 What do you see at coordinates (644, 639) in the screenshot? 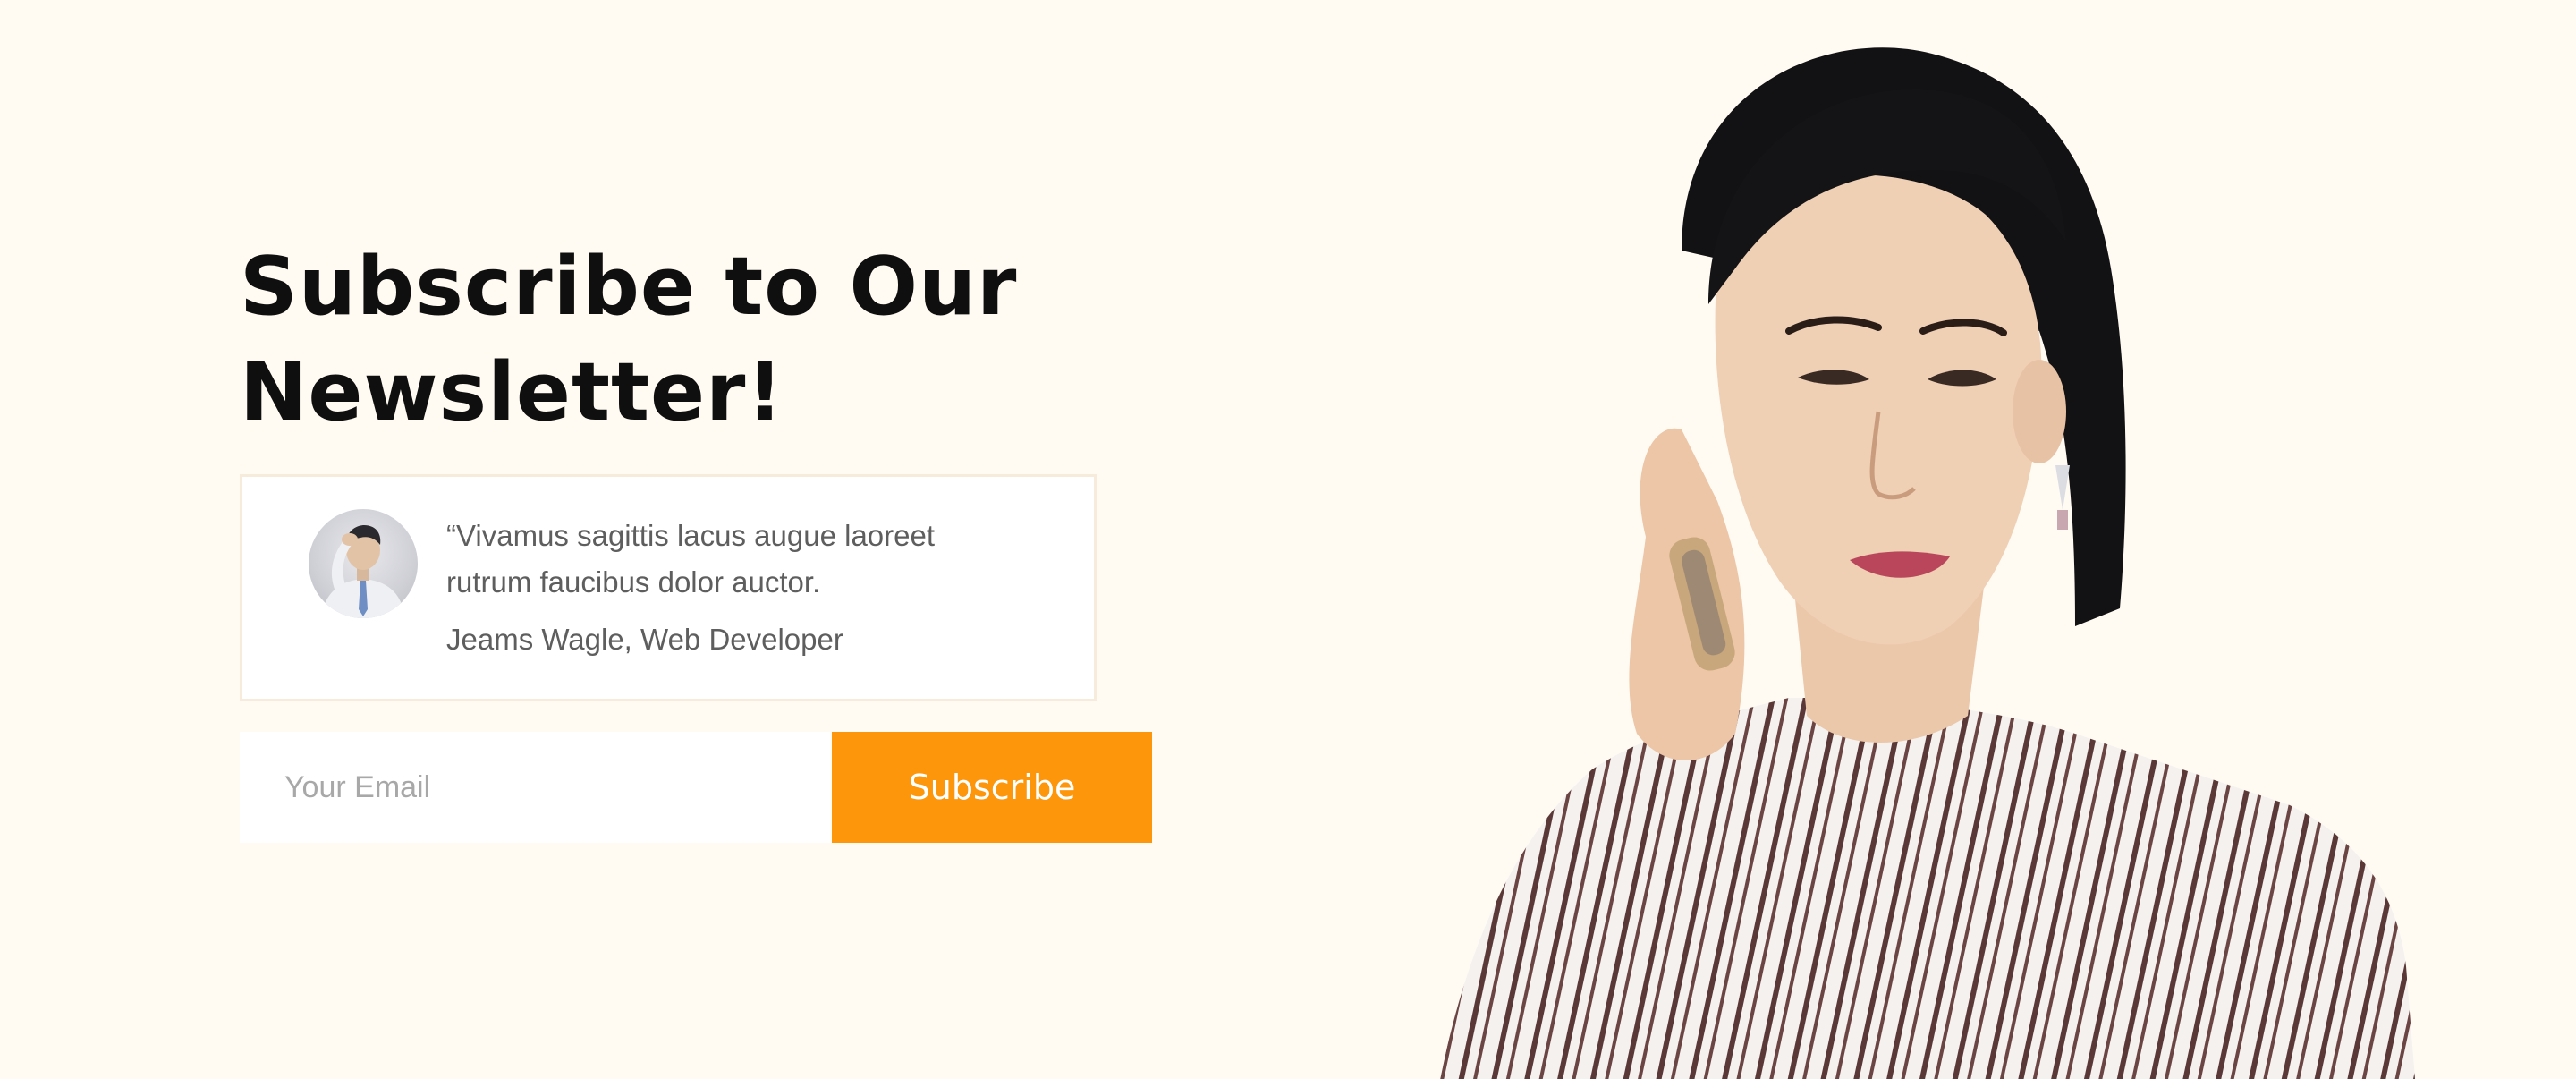
I see `testimonial-author: Jeams Wagle, Web Developer` at bounding box center [644, 639].